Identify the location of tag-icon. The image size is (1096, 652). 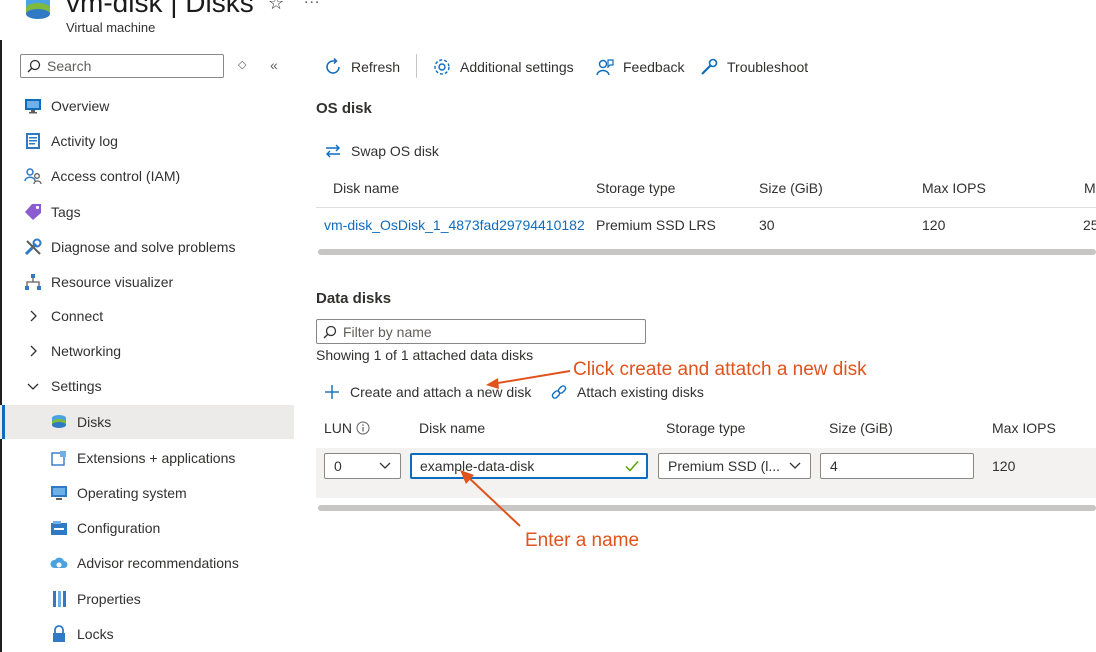
(33, 212).